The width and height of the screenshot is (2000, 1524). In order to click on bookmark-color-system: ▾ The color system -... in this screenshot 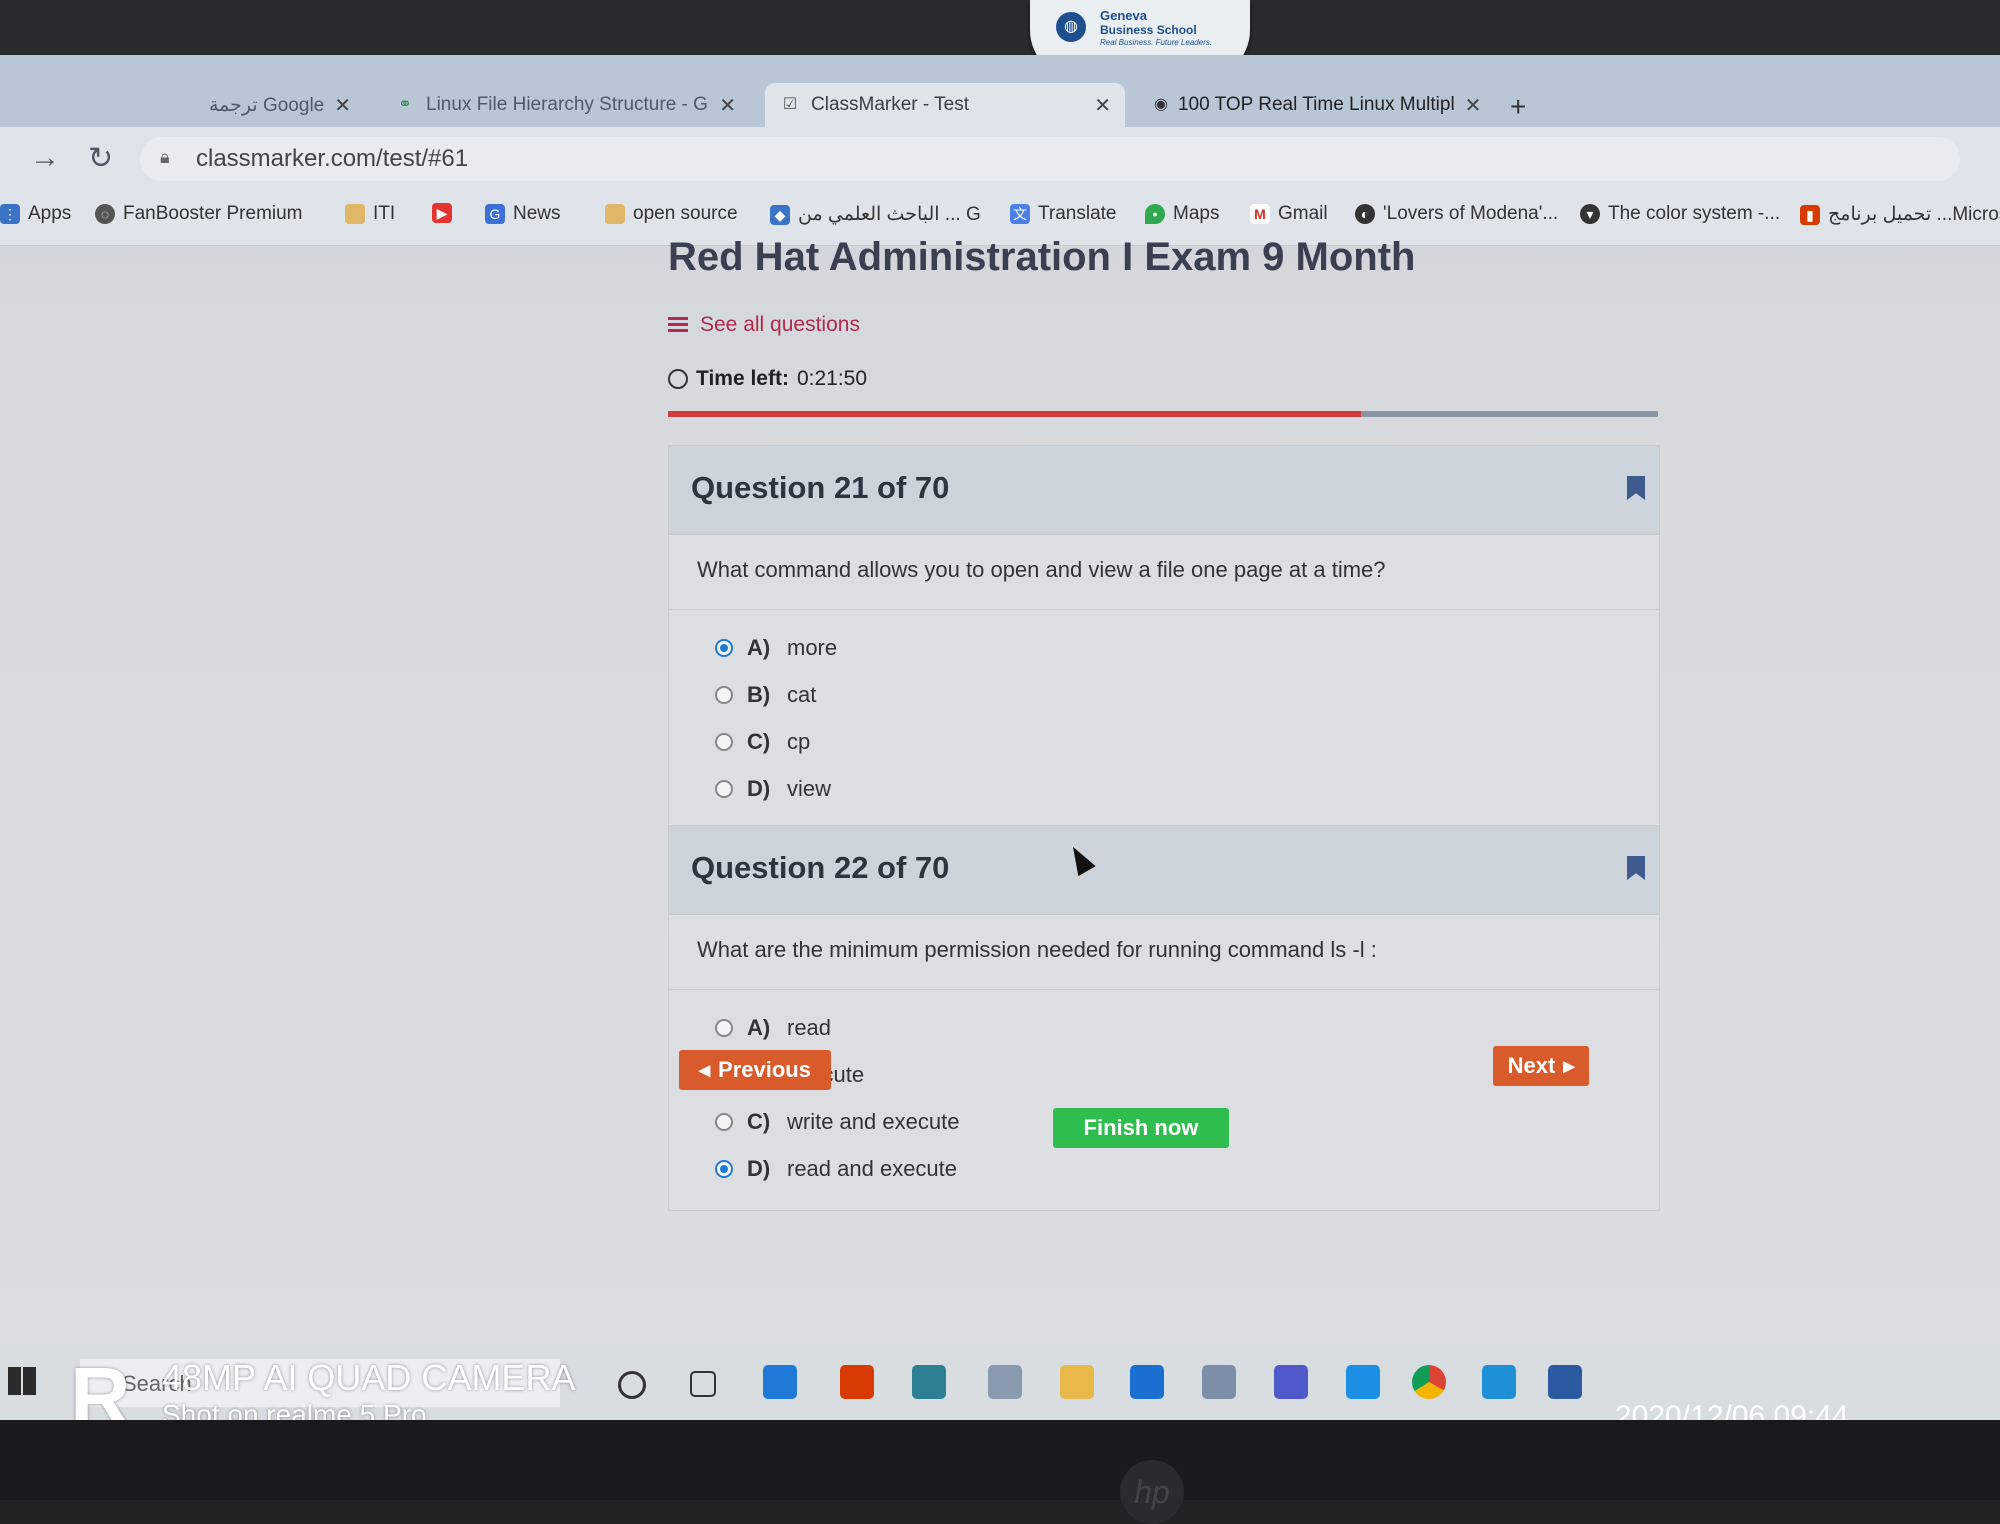, I will do `click(1680, 214)`.